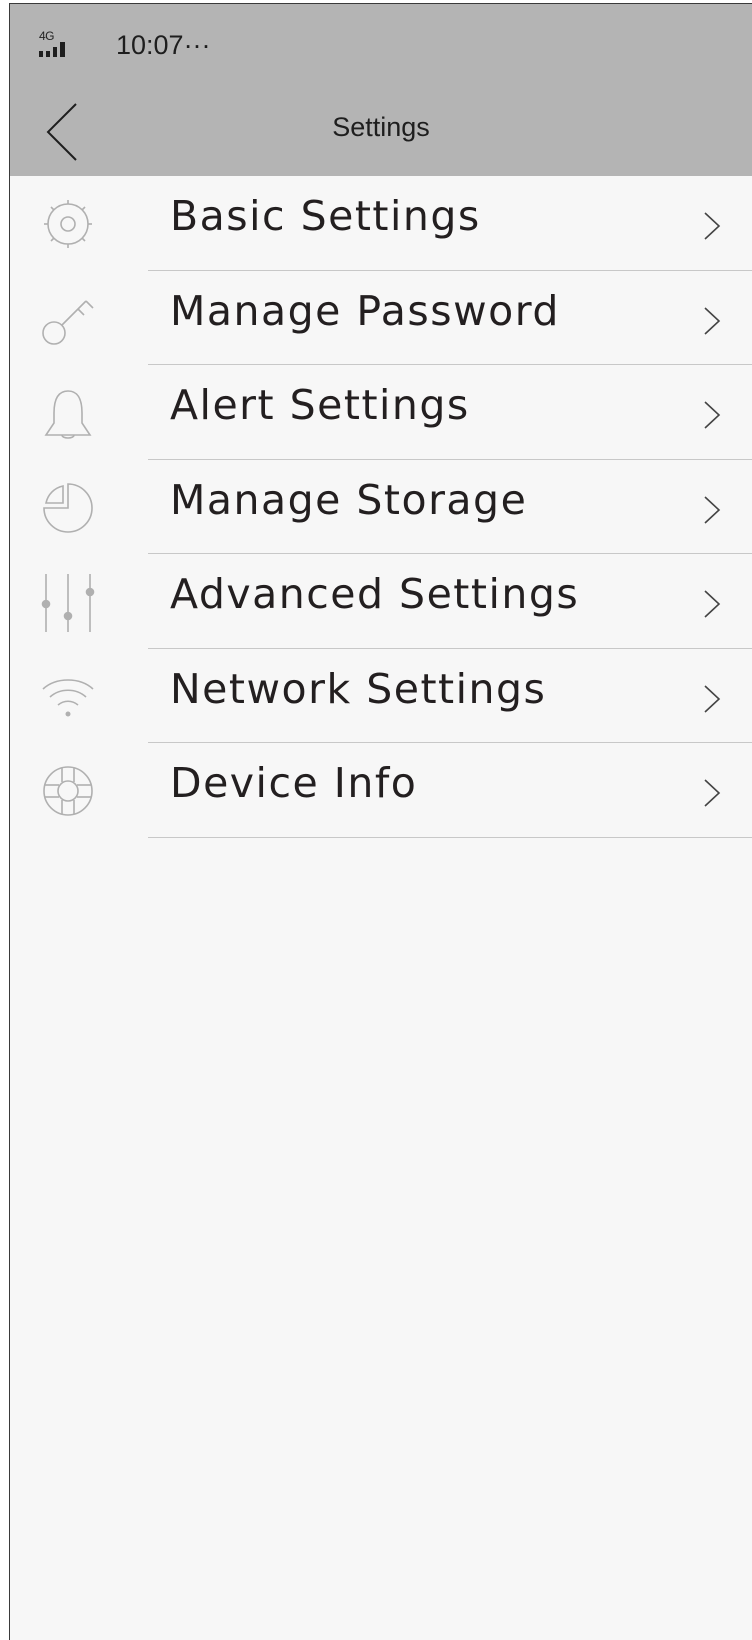 Image resolution: width=752 pixels, height=1640 pixels. I want to click on menu-item-basic-settings: Basic Settings, so click(381, 223).